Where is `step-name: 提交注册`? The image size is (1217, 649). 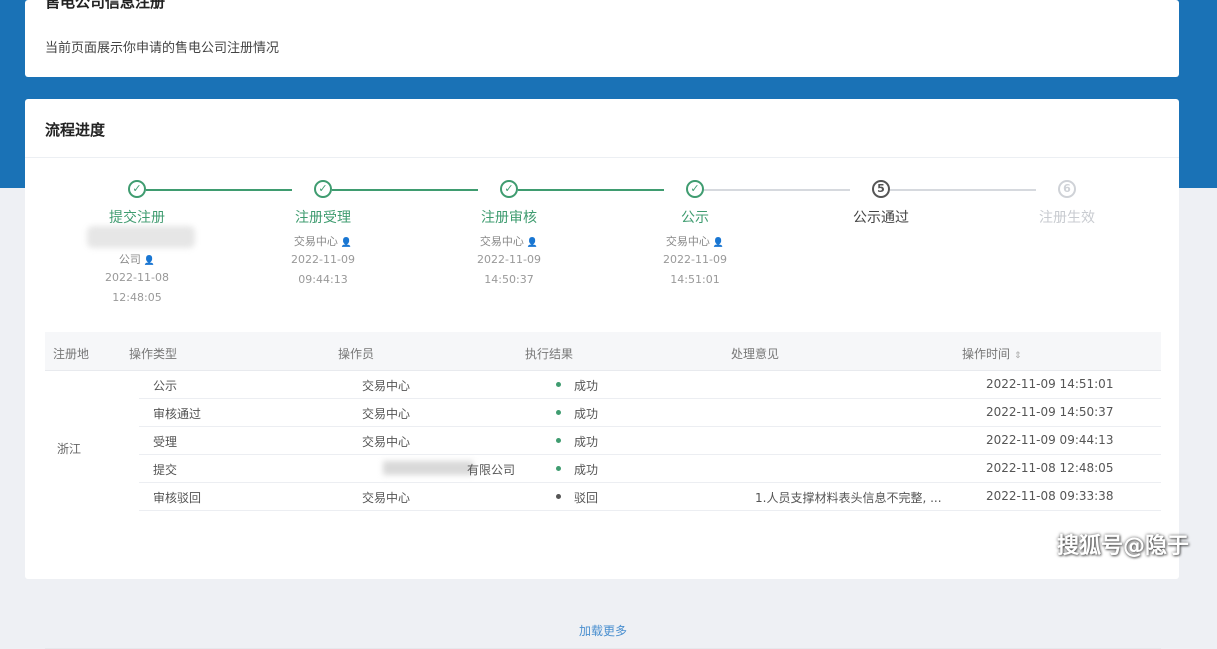 step-name: 提交注册 is located at coordinates (137, 218).